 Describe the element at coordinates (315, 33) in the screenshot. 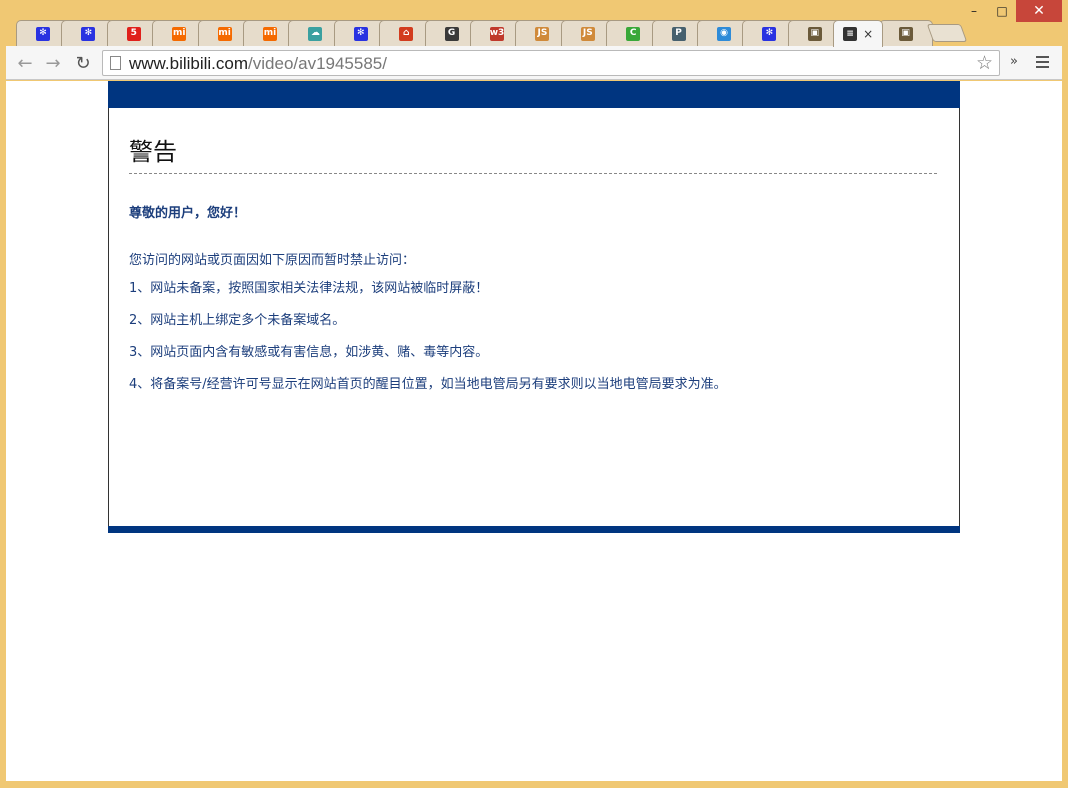

I see `cloud-icon: ☁` at that location.